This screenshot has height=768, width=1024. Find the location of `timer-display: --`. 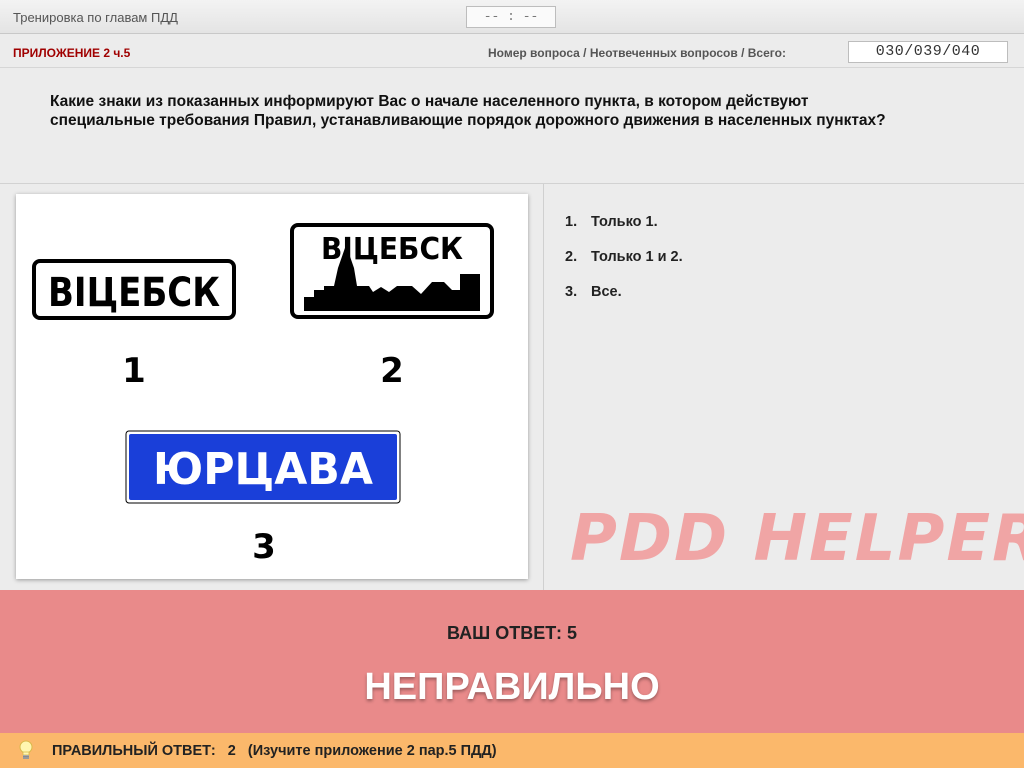

timer-display: -- is located at coordinates (511, 17).